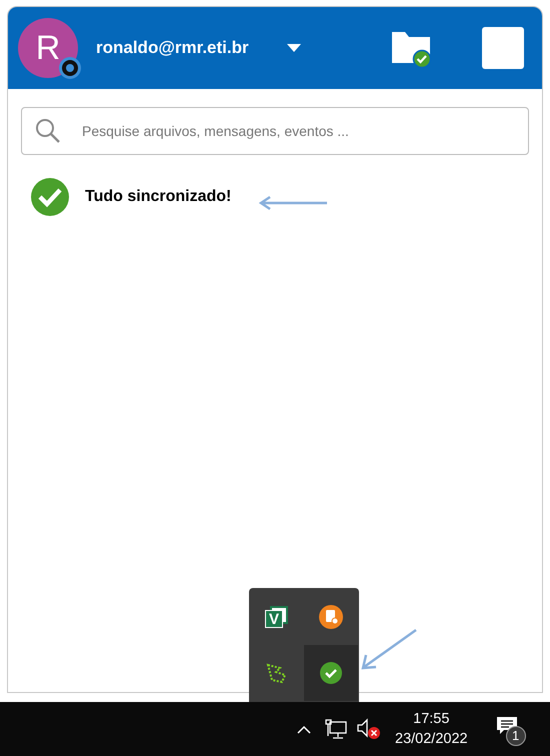  Describe the element at coordinates (336, 729) in the screenshot. I see `network-icon` at that location.